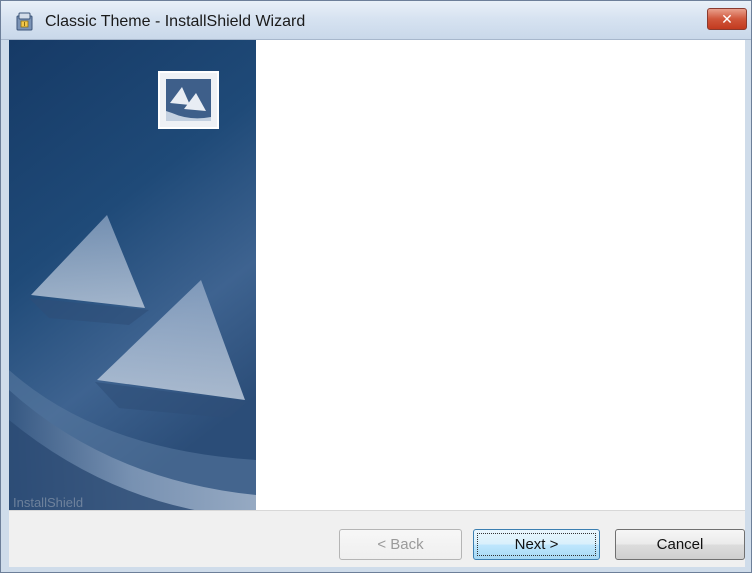 The height and width of the screenshot is (573, 752). I want to click on focus-rectangle, so click(536, 544).